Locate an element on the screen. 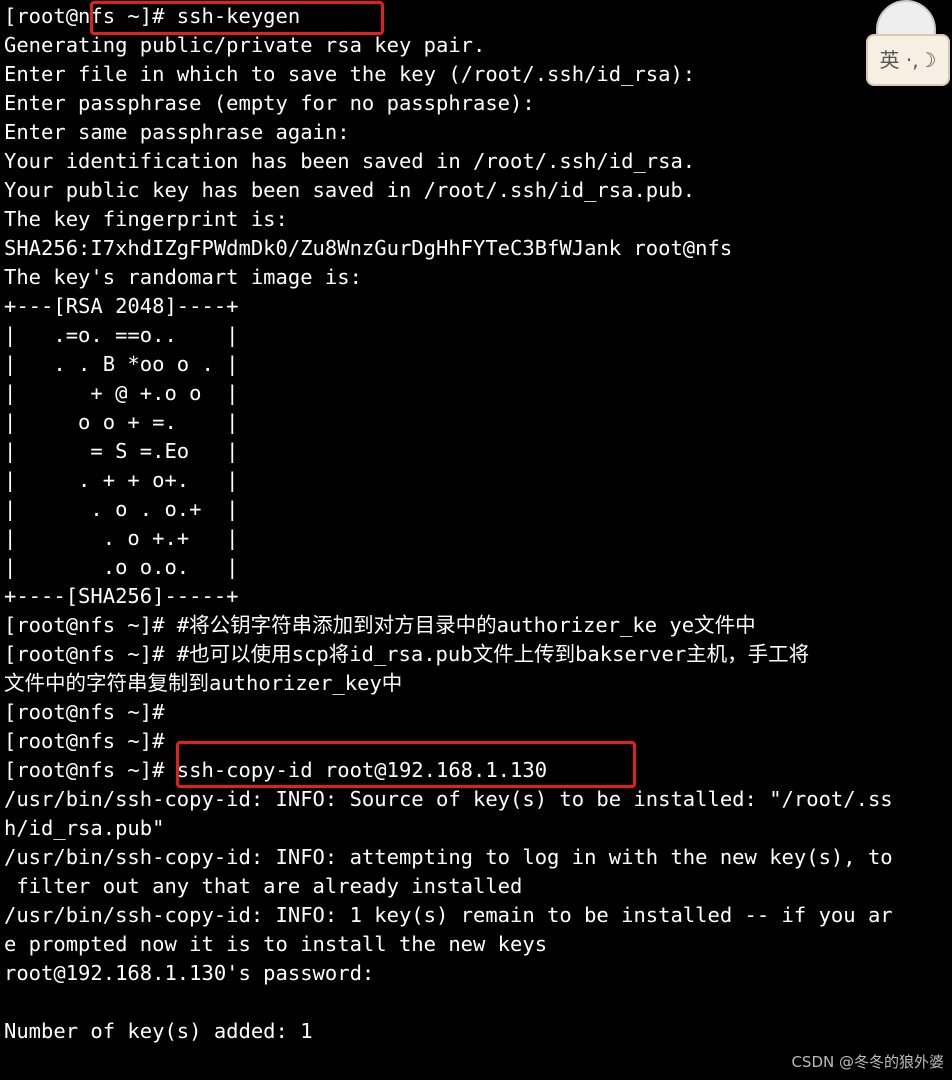  terminal-line: [root@nfs ~]# is located at coordinates (84, 712).